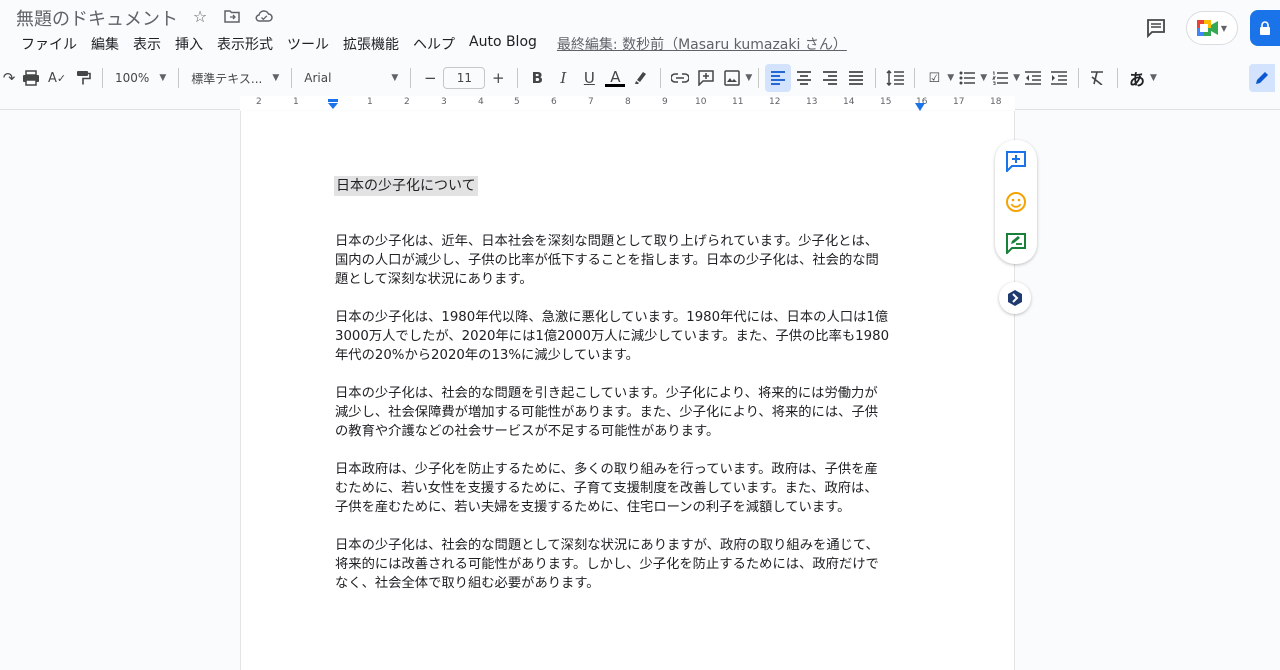  What do you see at coordinates (593, 507) in the screenshot?
I see `text-line: 子供を産むために、若い夫婦を支援するために、住宅ローンの利子を減額しています。` at bounding box center [593, 507].